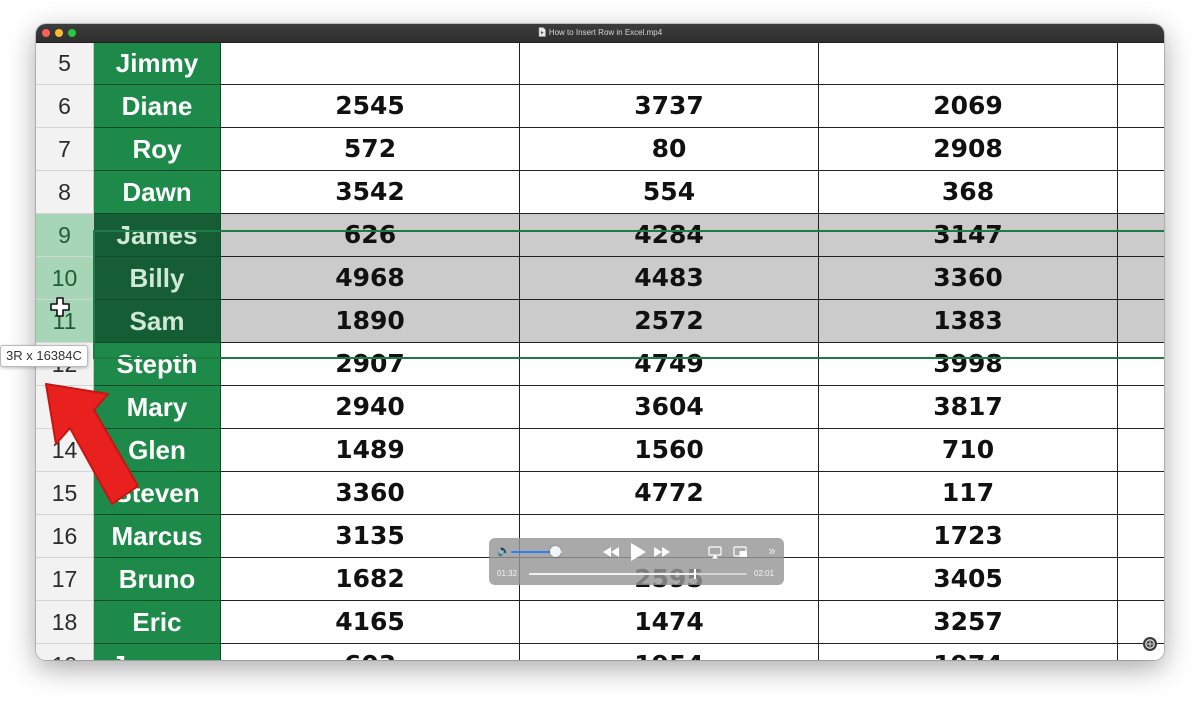 This screenshot has height=707, width=1200. What do you see at coordinates (65, 235) in the screenshot?
I see `row-number: 9` at bounding box center [65, 235].